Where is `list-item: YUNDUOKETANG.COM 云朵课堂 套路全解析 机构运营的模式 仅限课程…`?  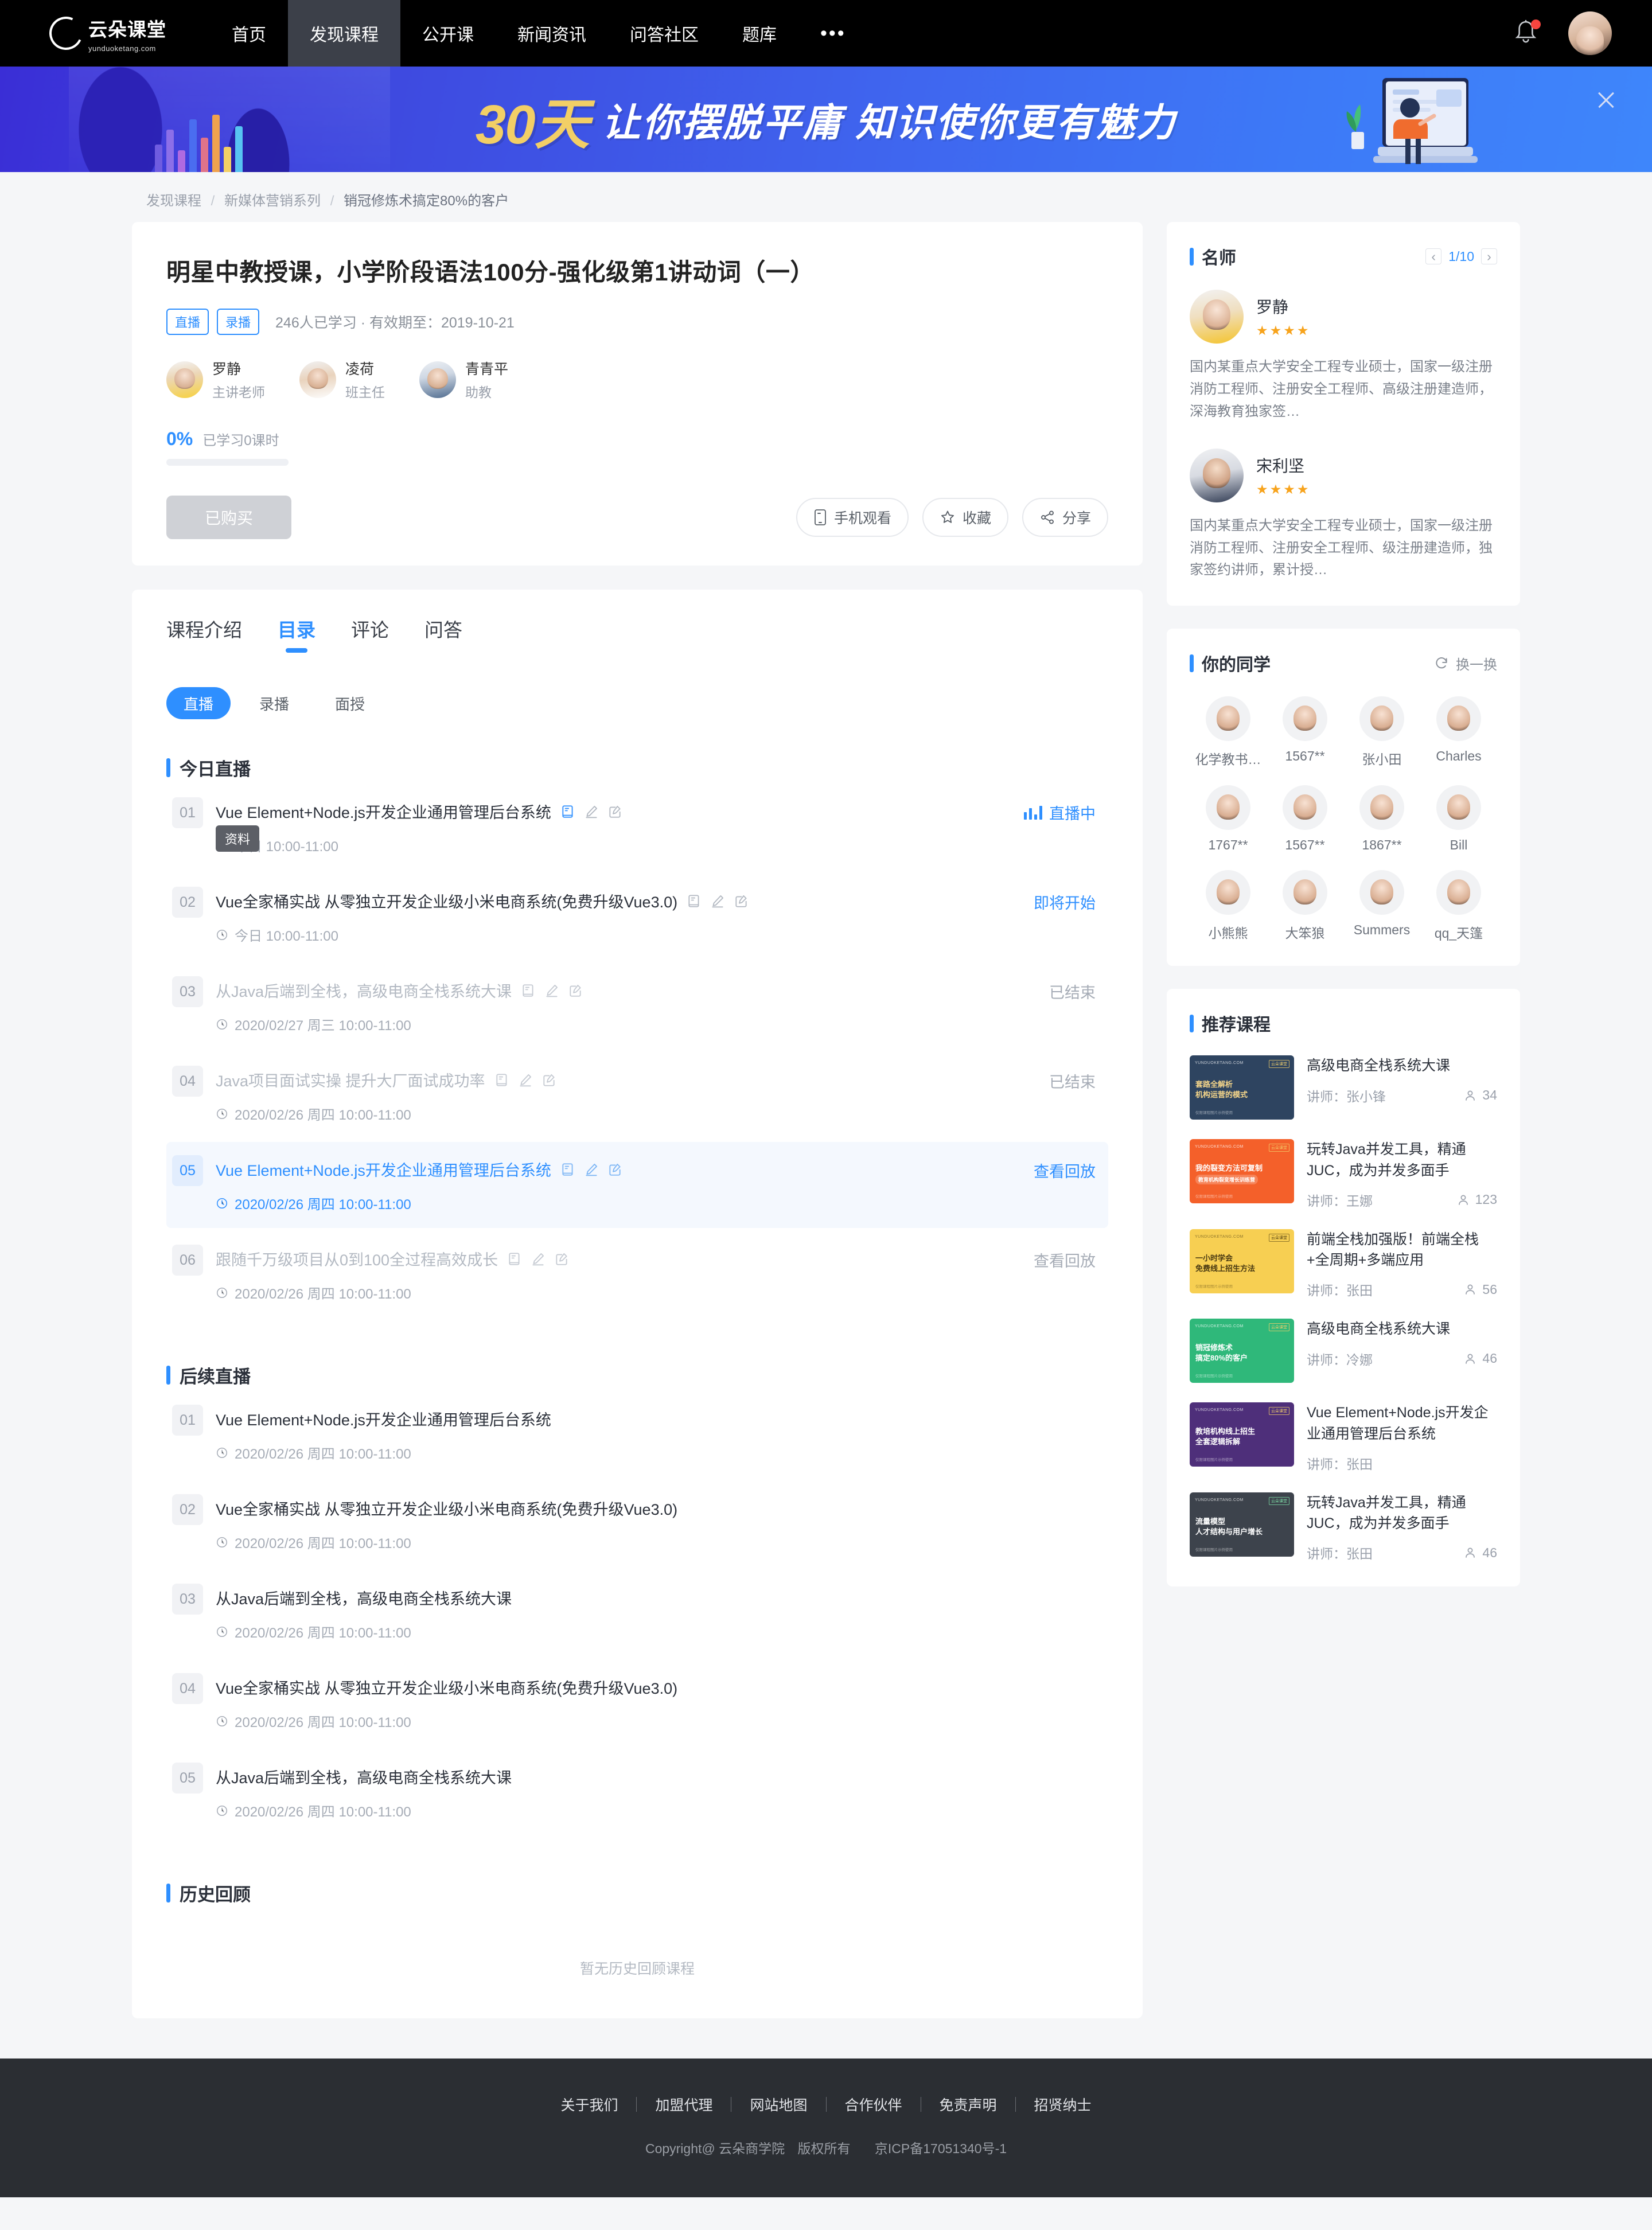
list-item: YUNDUOKETANG.COM 云朵课堂 套路全解析 机构运营的模式 仅限课程… is located at coordinates (1343, 1087).